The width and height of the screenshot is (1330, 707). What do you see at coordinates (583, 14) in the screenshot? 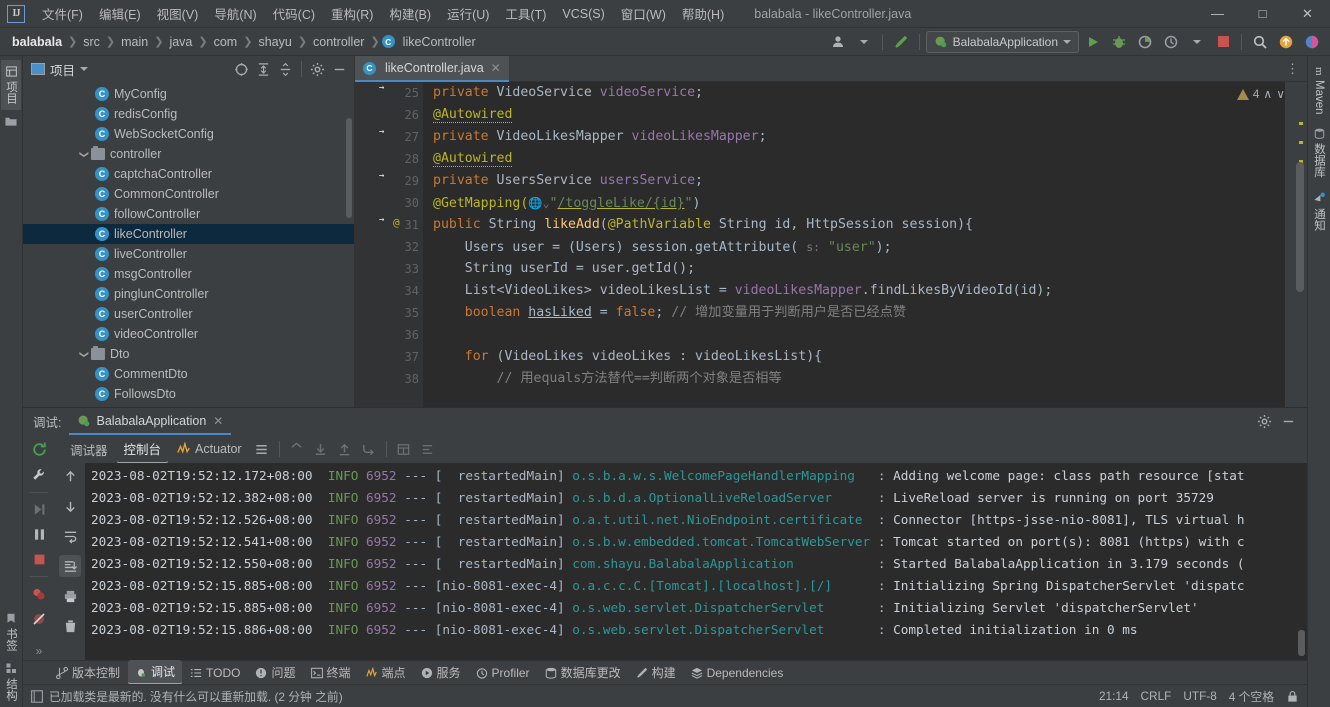
I see `menu-vcs: VCS(S)` at bounding box center [583, 14].